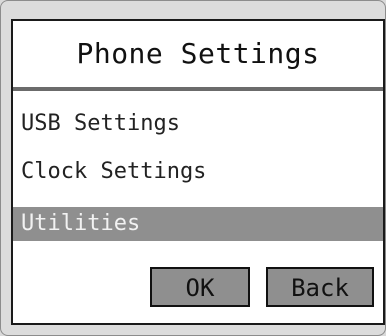 Image resolution: width=386 pixels, height=336 pixels. I want to click on menu-item-clock-settings: Clock Settings, so click(198, 172).